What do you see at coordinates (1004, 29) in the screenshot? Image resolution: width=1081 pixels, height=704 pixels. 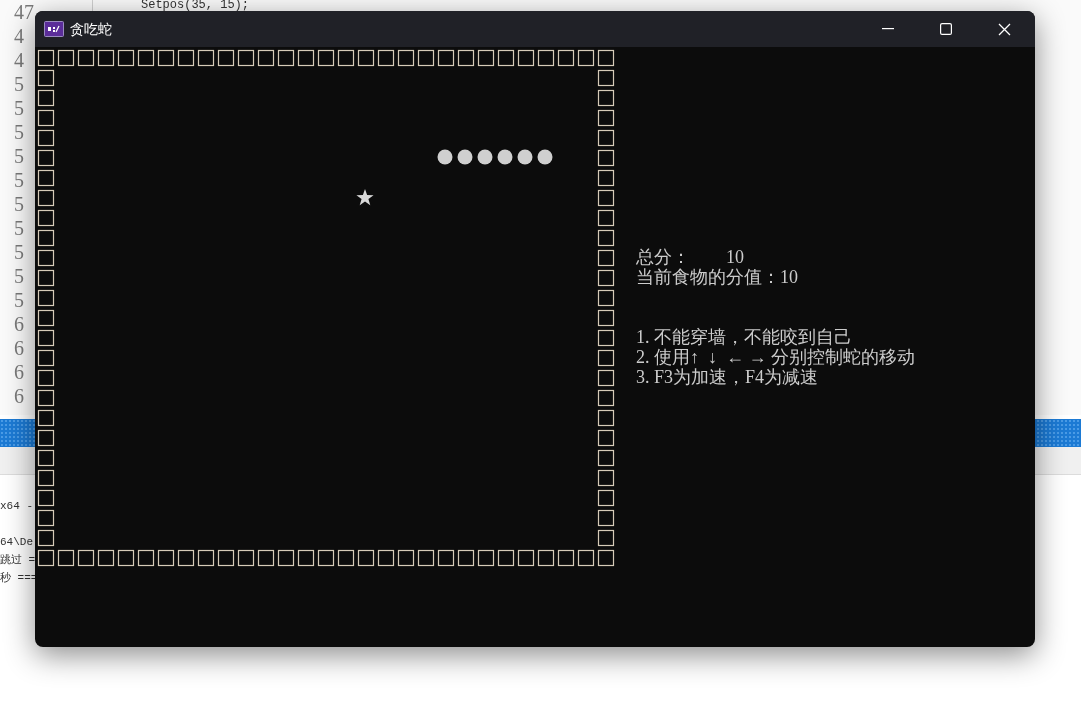 I see `close-icon` at bounding box center [1004, 29].